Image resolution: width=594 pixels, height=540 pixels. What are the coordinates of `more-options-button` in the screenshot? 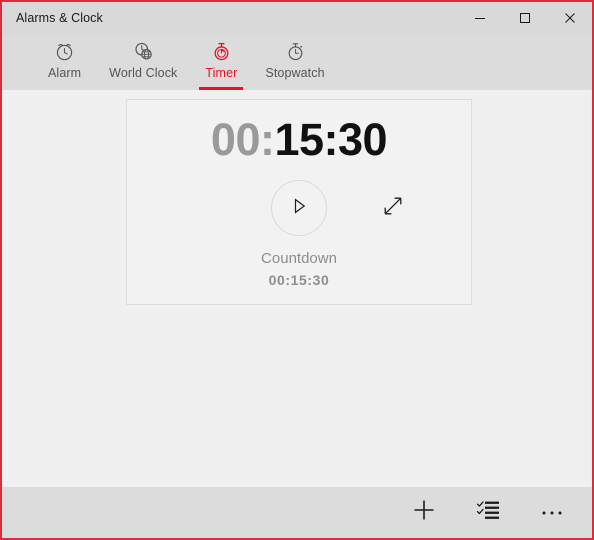 It's located at (552, 513).